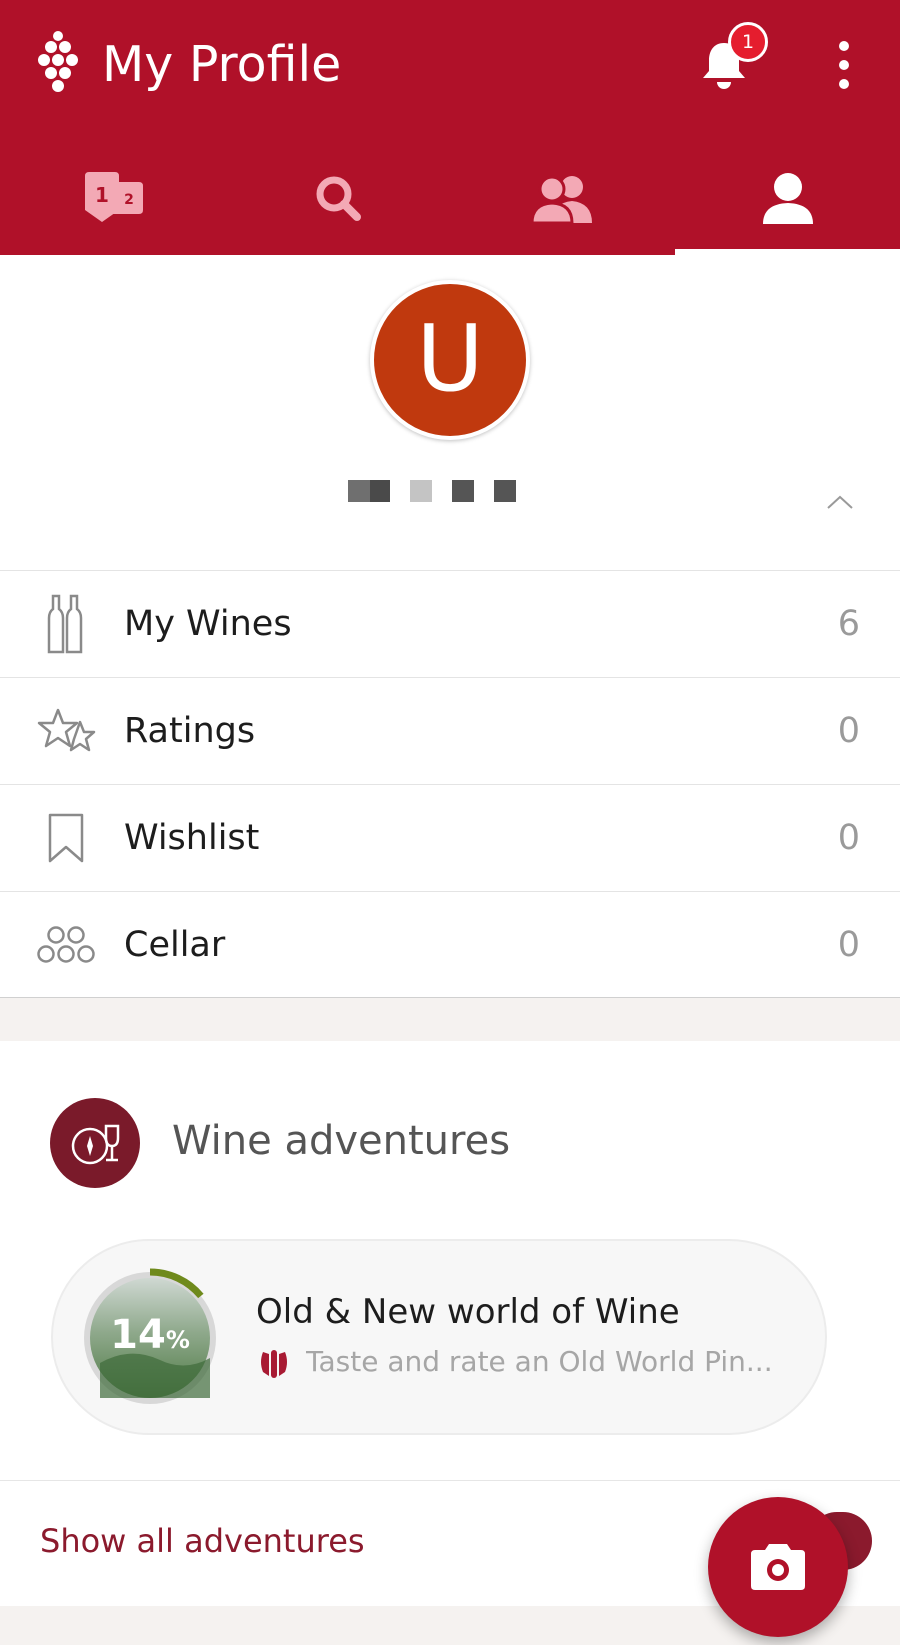 The width and height of the screenshot is (900, 1645). Describe the element at coordinates (66, 624) in the screenshot. I see `bottles-icon` at that location.